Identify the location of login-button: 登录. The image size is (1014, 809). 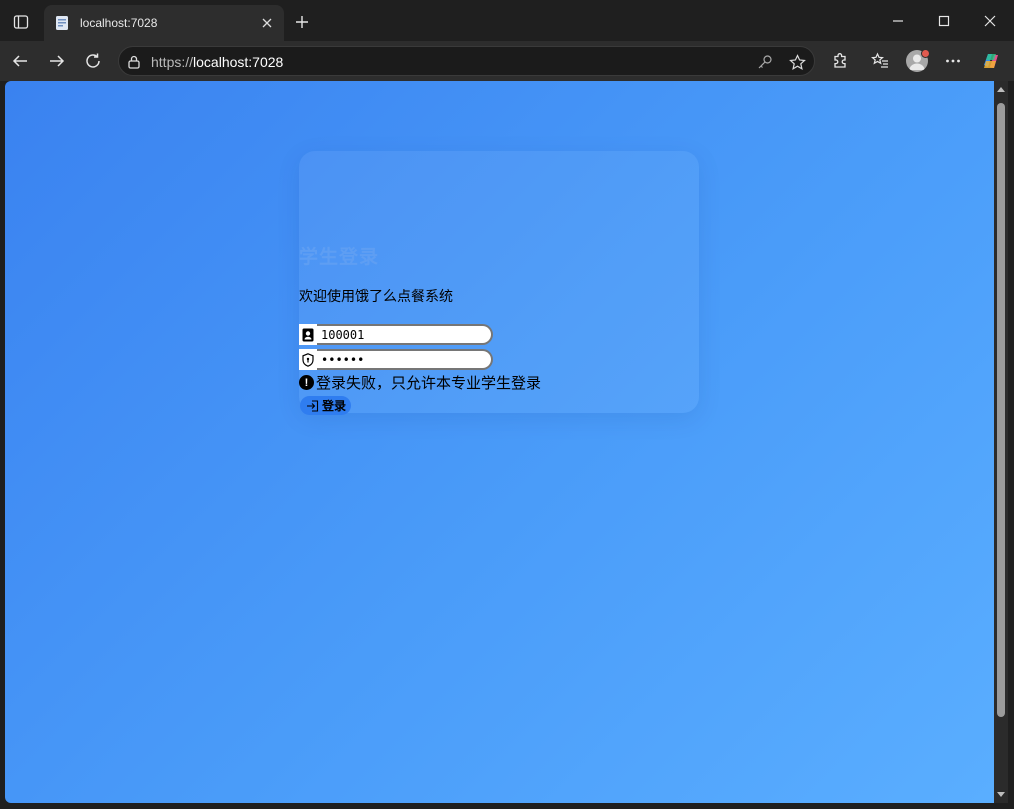
(326, 405).